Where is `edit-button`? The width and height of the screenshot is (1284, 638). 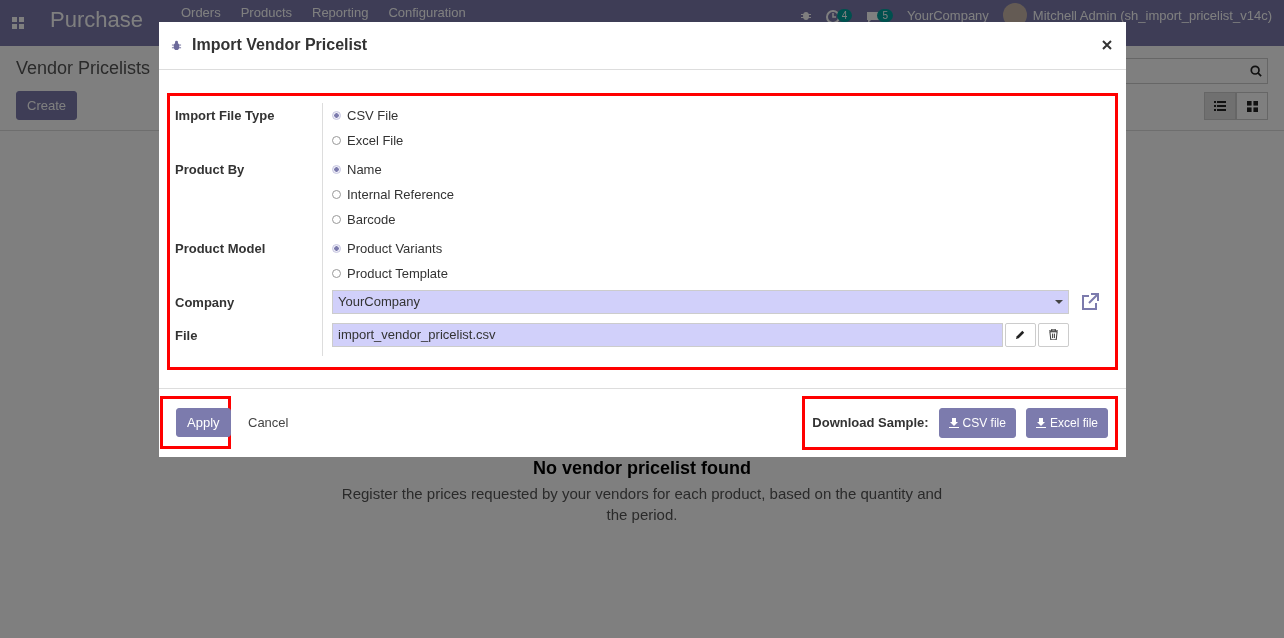 edit-button is located at coordinates (1020, 334).